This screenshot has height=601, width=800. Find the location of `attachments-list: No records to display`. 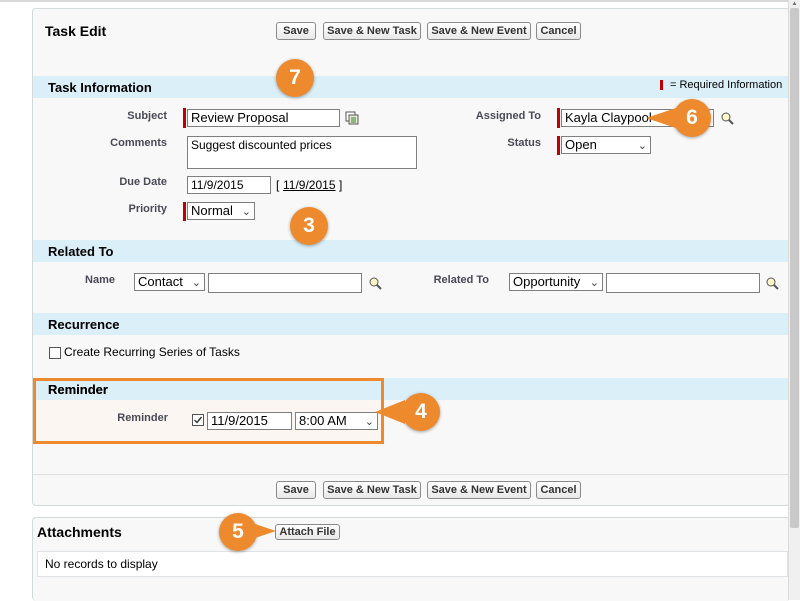

attachments-list: No records to display is located at coordinates (412, 564).